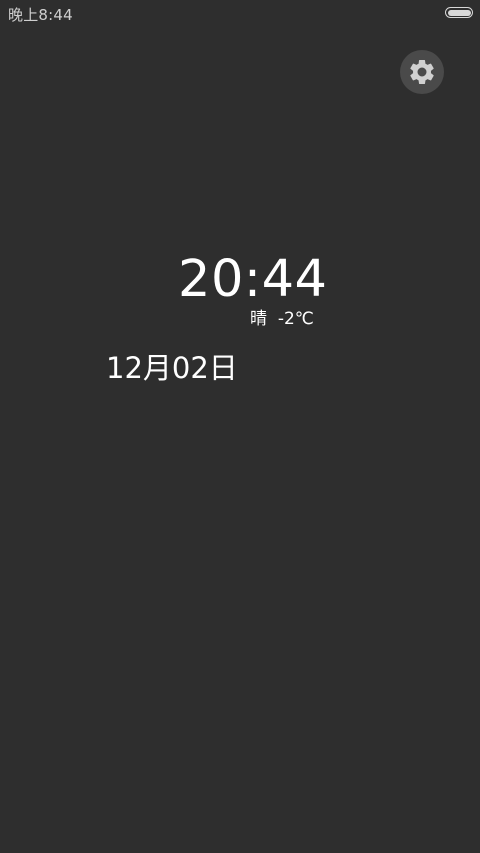 This screenshot has height=853, width=480. What do you see at coordinates (240, 14) in the screenshot?
I see `status-bar: 晚上8:44` at bounding box center [240, 14].